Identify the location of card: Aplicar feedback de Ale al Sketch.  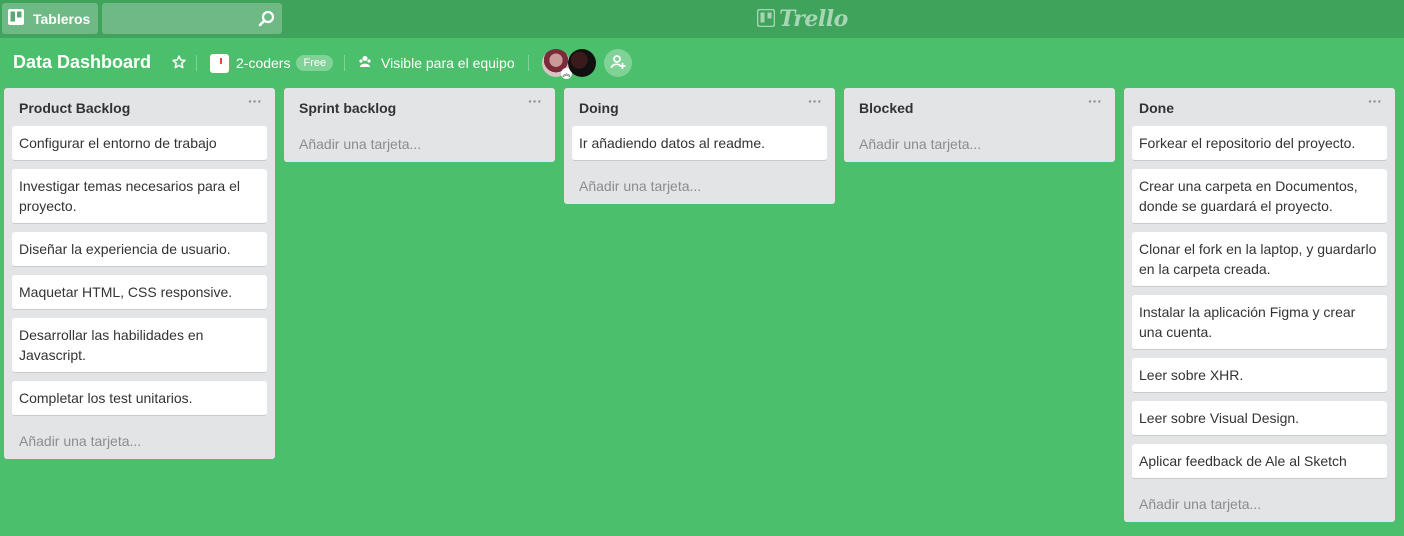
(1259, 461).